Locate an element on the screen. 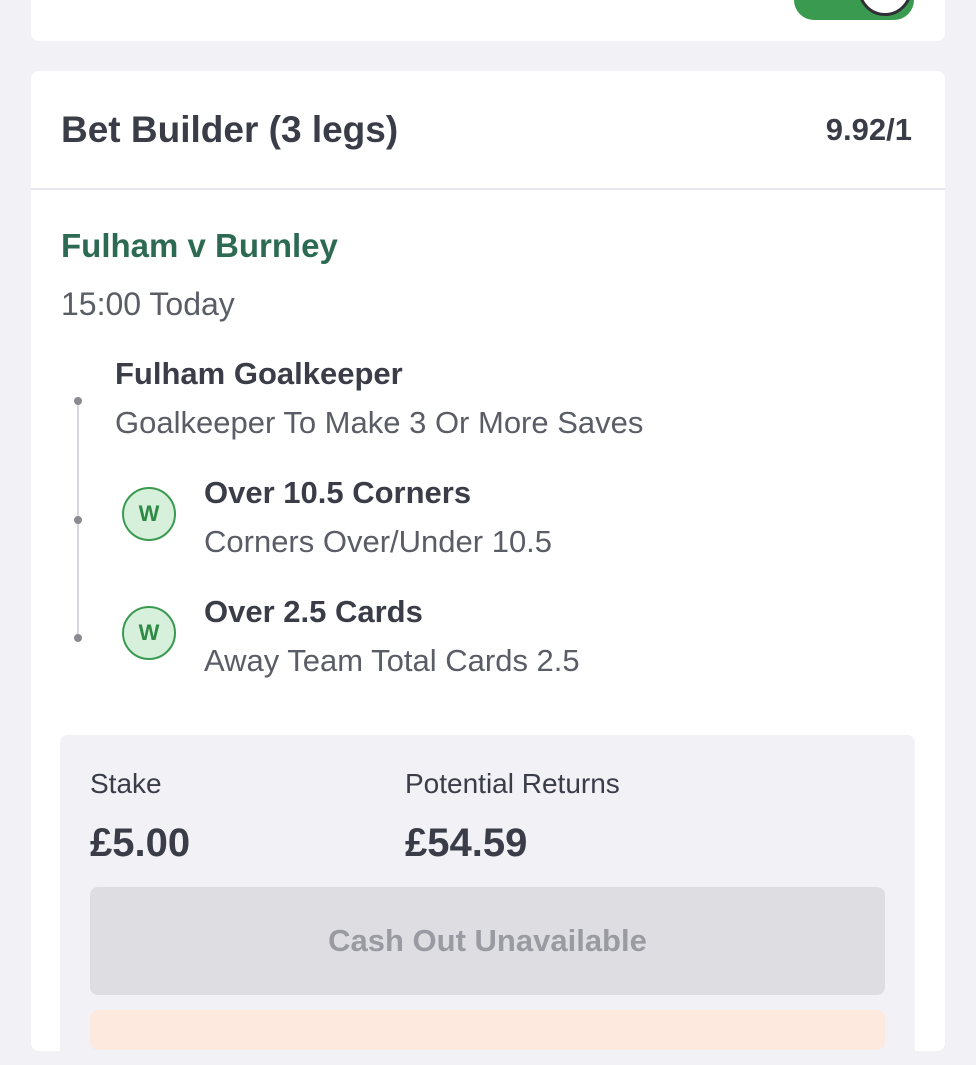 This screenshot has width=976, height=1065. potential-returns-value: £54.59 is located at coordinates (466, 843).